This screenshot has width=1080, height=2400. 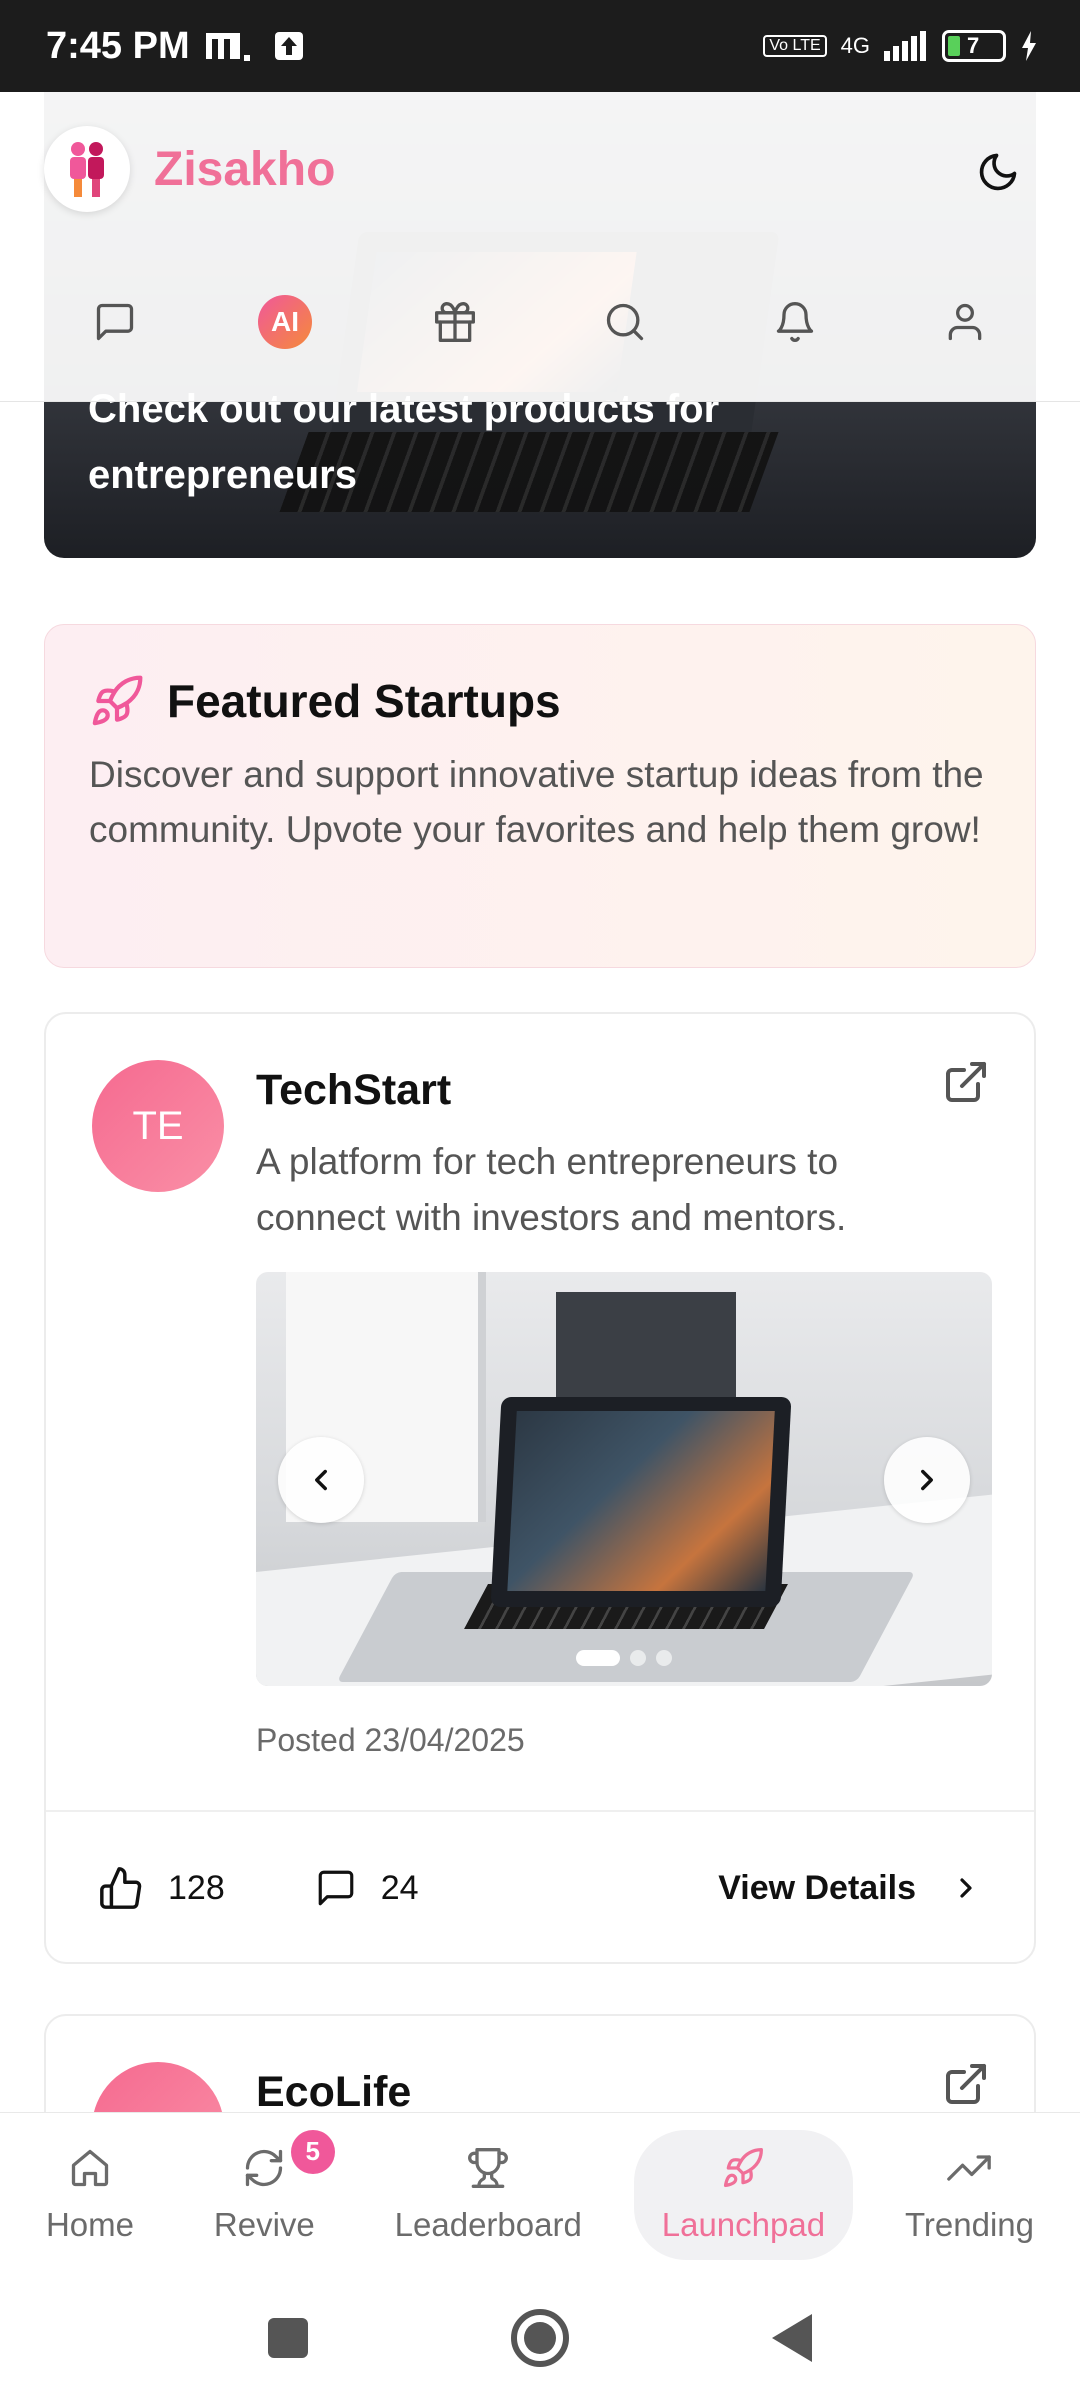 I want to click on trending-icon, so click(x=969, y=2167).